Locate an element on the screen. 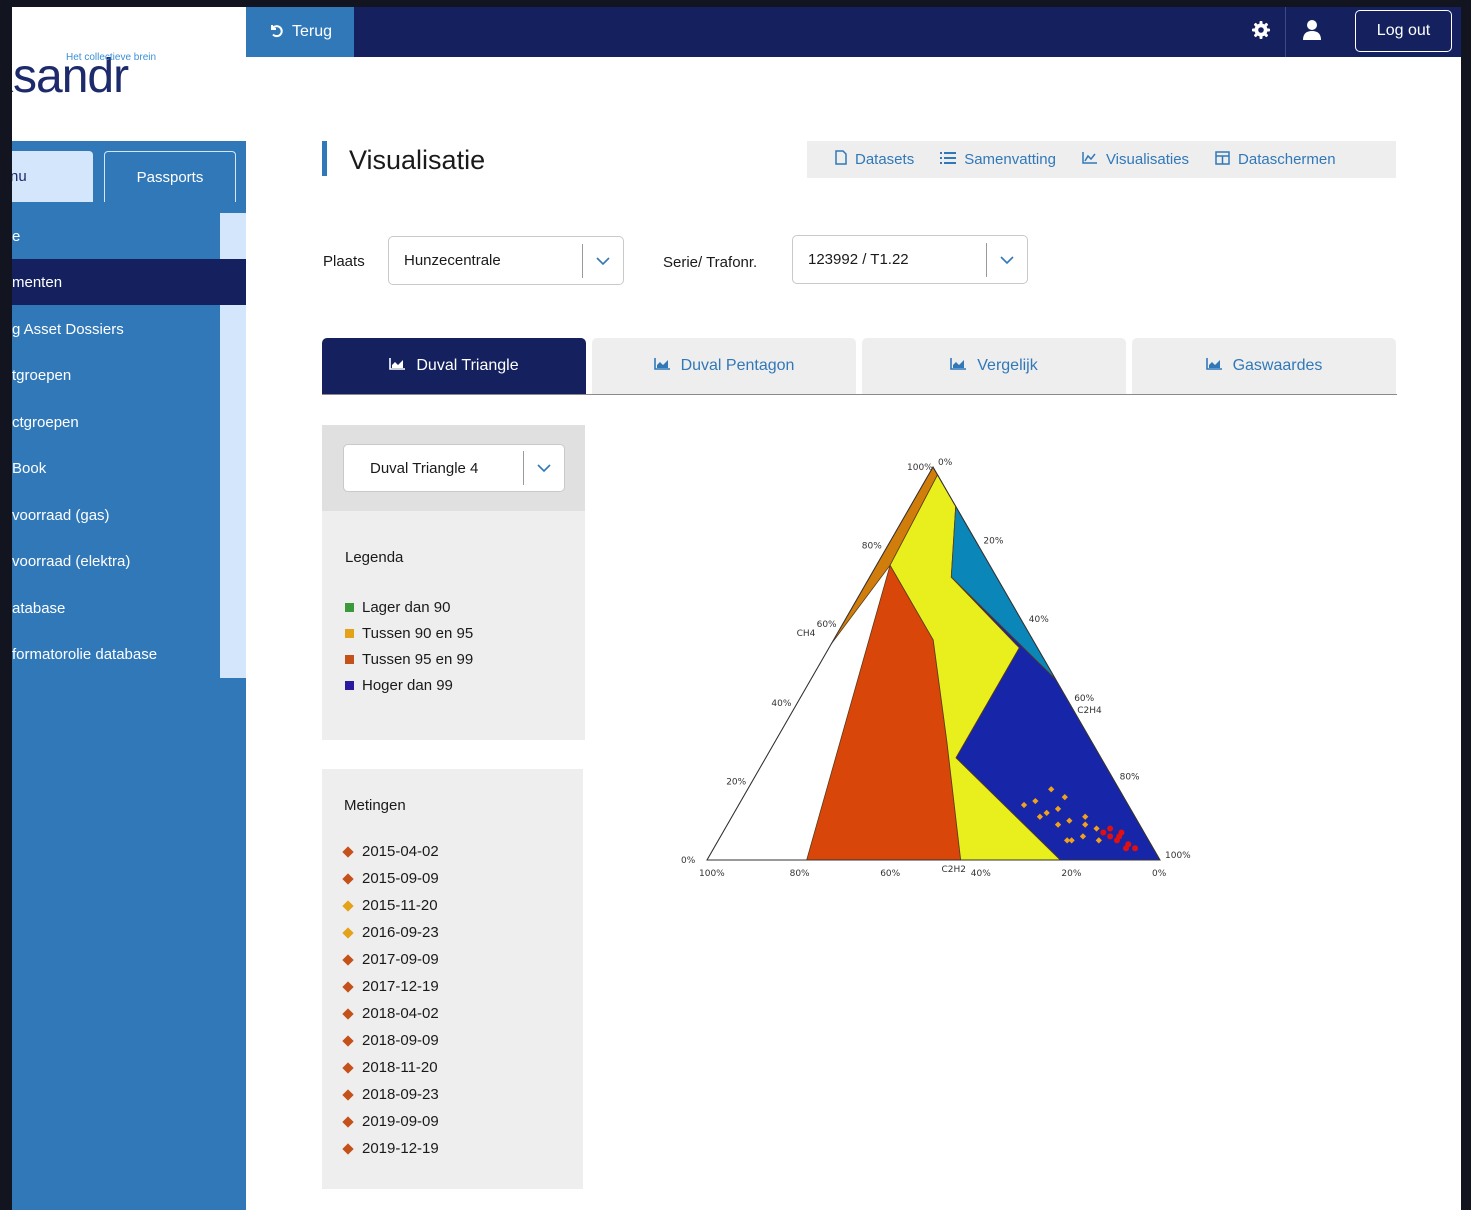 The height and width of the screenshot is (1210, 1471). plaats-label: Plaats is located at coordinates (344, 261).